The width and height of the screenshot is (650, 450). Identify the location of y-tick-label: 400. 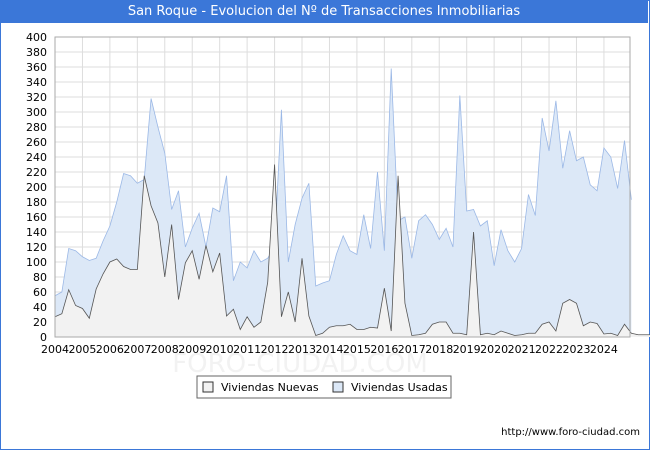
(36, 37).